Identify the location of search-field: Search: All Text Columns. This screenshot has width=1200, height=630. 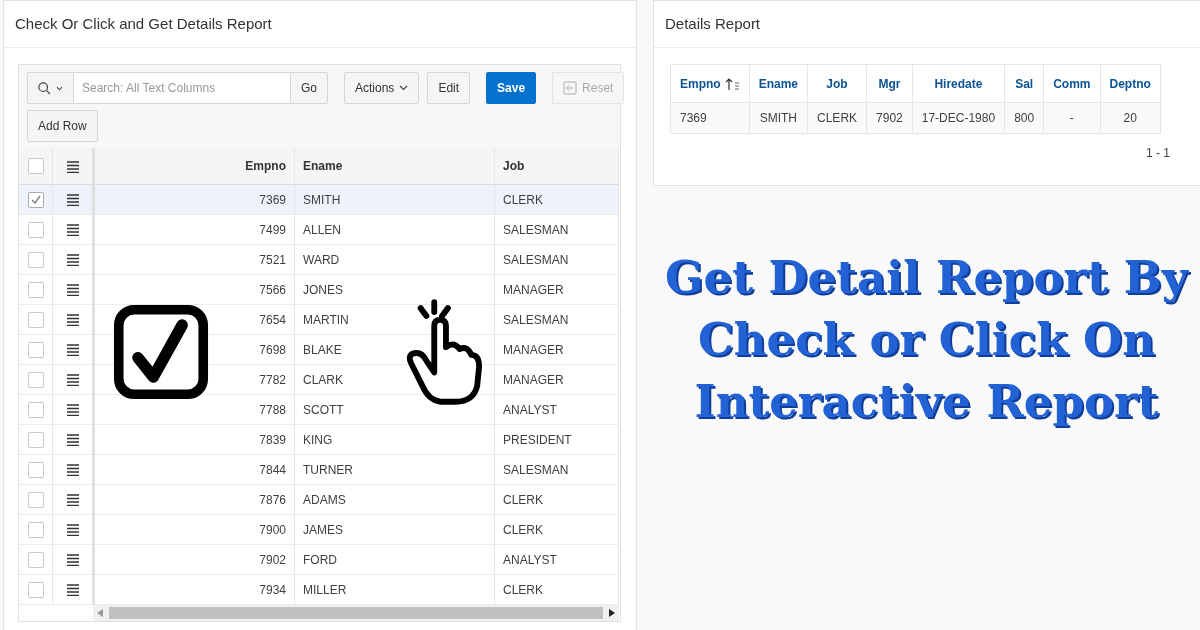
(182, 88).